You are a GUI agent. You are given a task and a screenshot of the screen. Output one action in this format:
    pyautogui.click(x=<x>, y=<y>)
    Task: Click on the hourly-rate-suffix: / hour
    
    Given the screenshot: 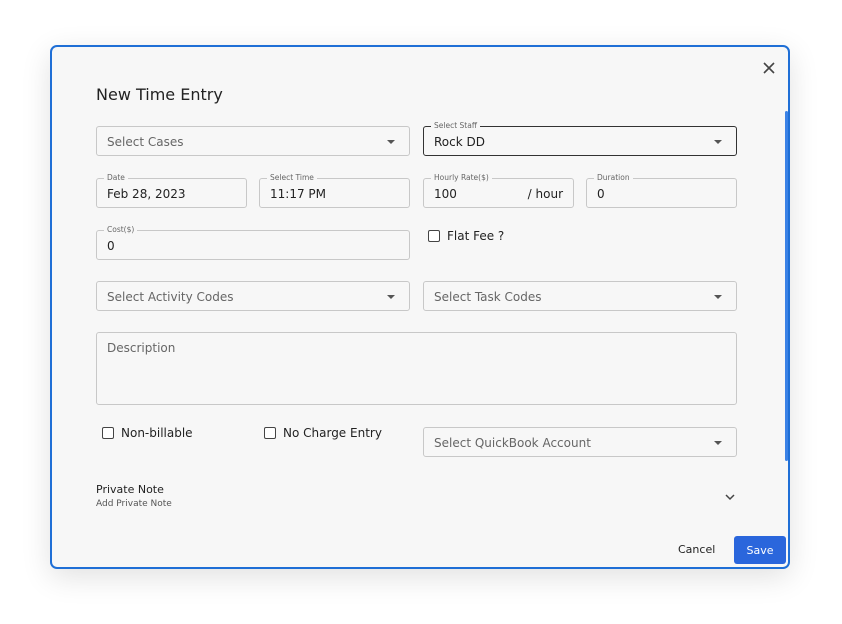 What is the action you would take?
    pyautogui.click(x=545, y=194)
    